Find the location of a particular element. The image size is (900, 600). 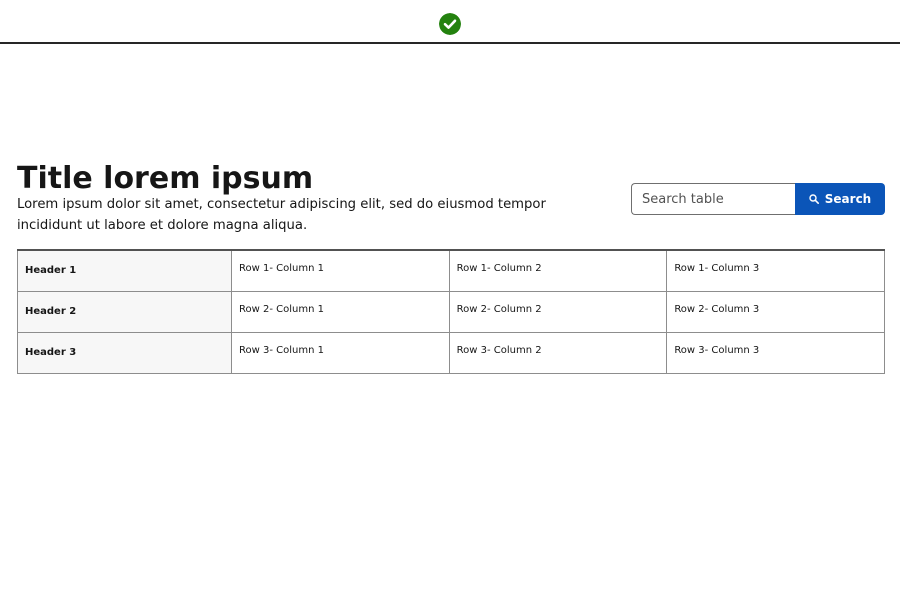

table-cell: Row 3- Column 1 is located at coordinates (340, 352).